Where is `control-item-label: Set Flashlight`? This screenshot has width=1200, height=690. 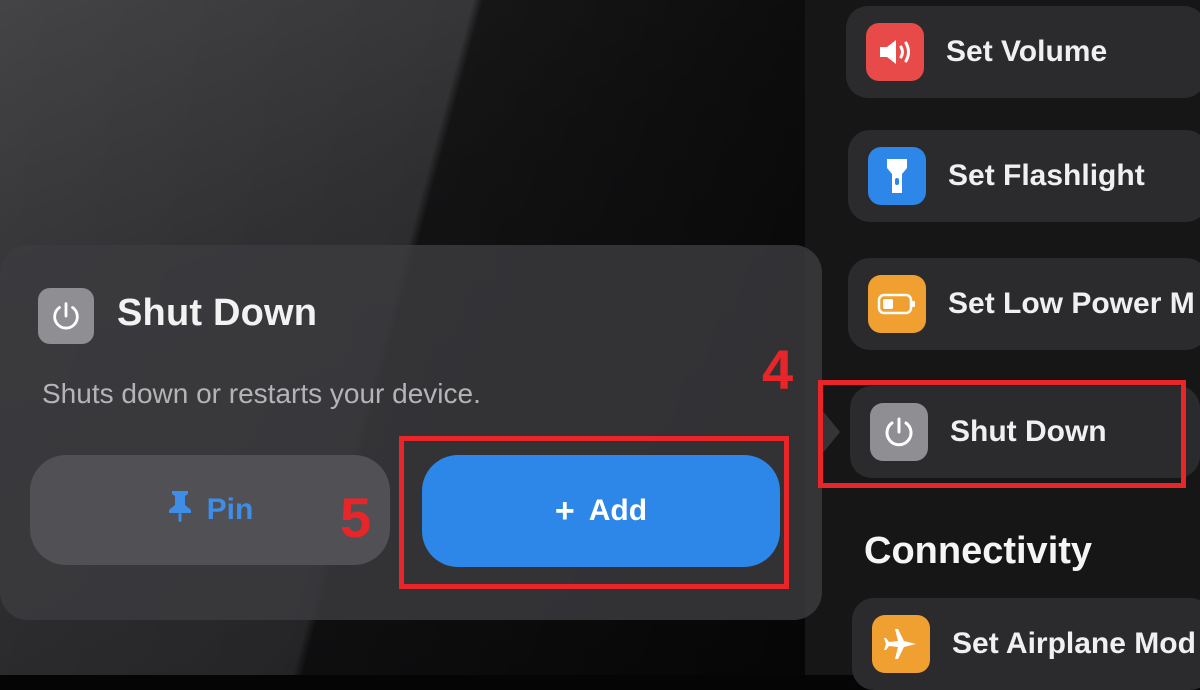 control-item-label: Set Flashlight is located at coordinates (1046, 175).